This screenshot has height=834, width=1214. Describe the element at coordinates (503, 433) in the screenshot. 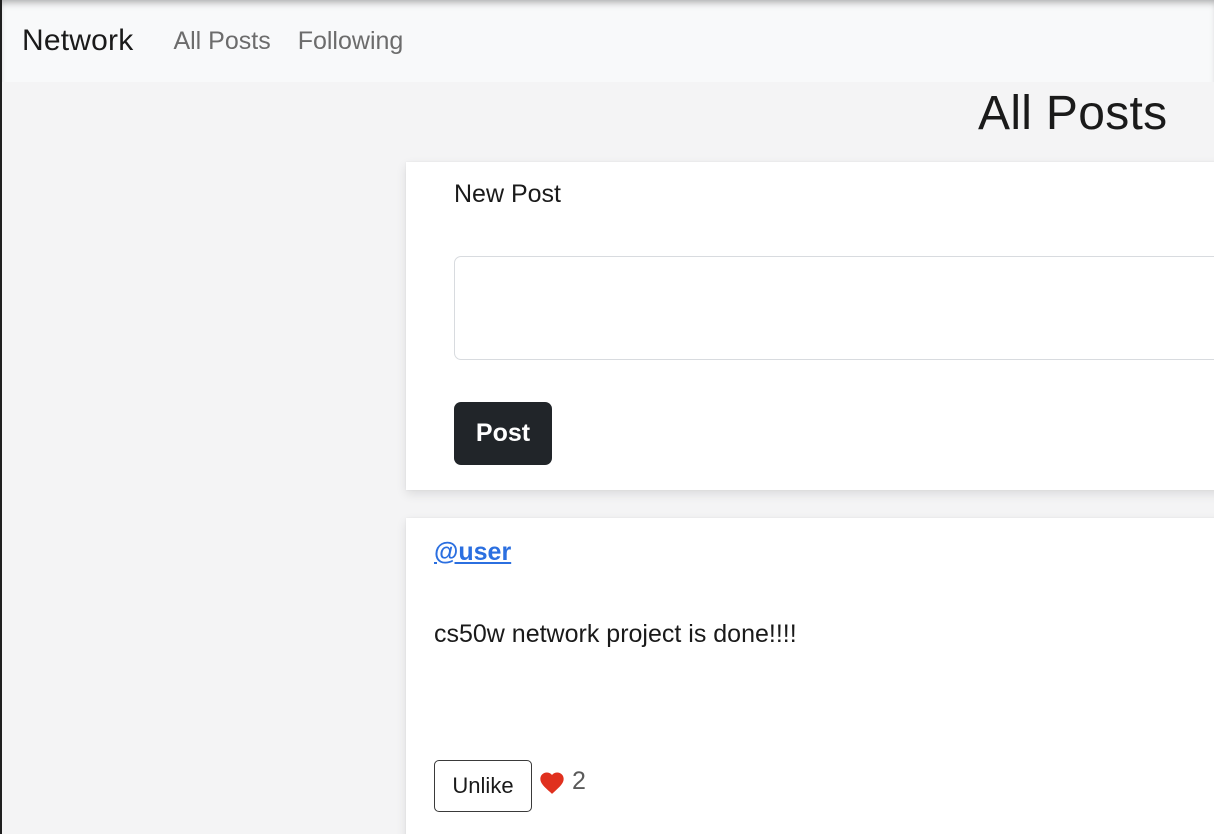

I see `post-button: Post` at that location.